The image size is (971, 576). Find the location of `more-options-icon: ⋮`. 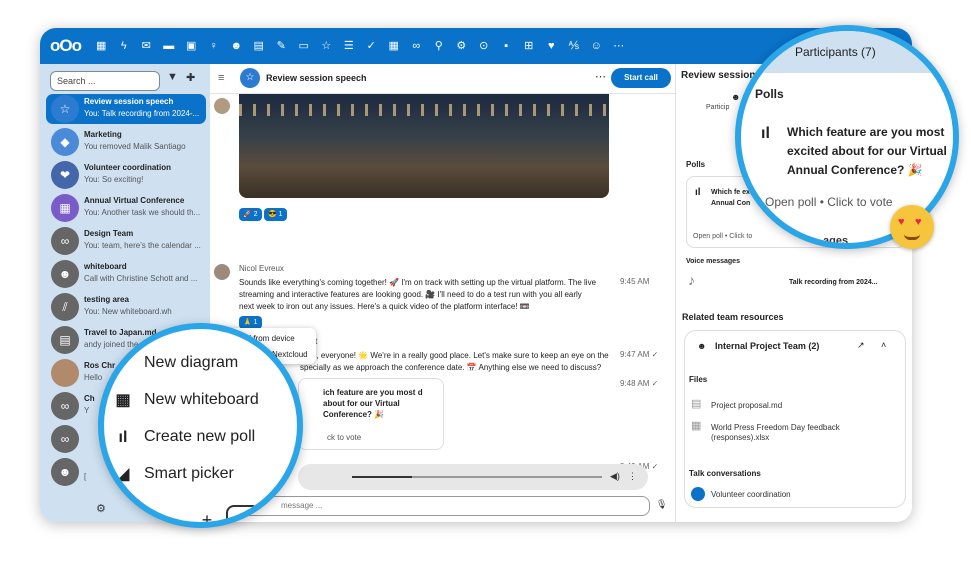

more-options-icon: ⋮ is located at coordinates (632, 476).